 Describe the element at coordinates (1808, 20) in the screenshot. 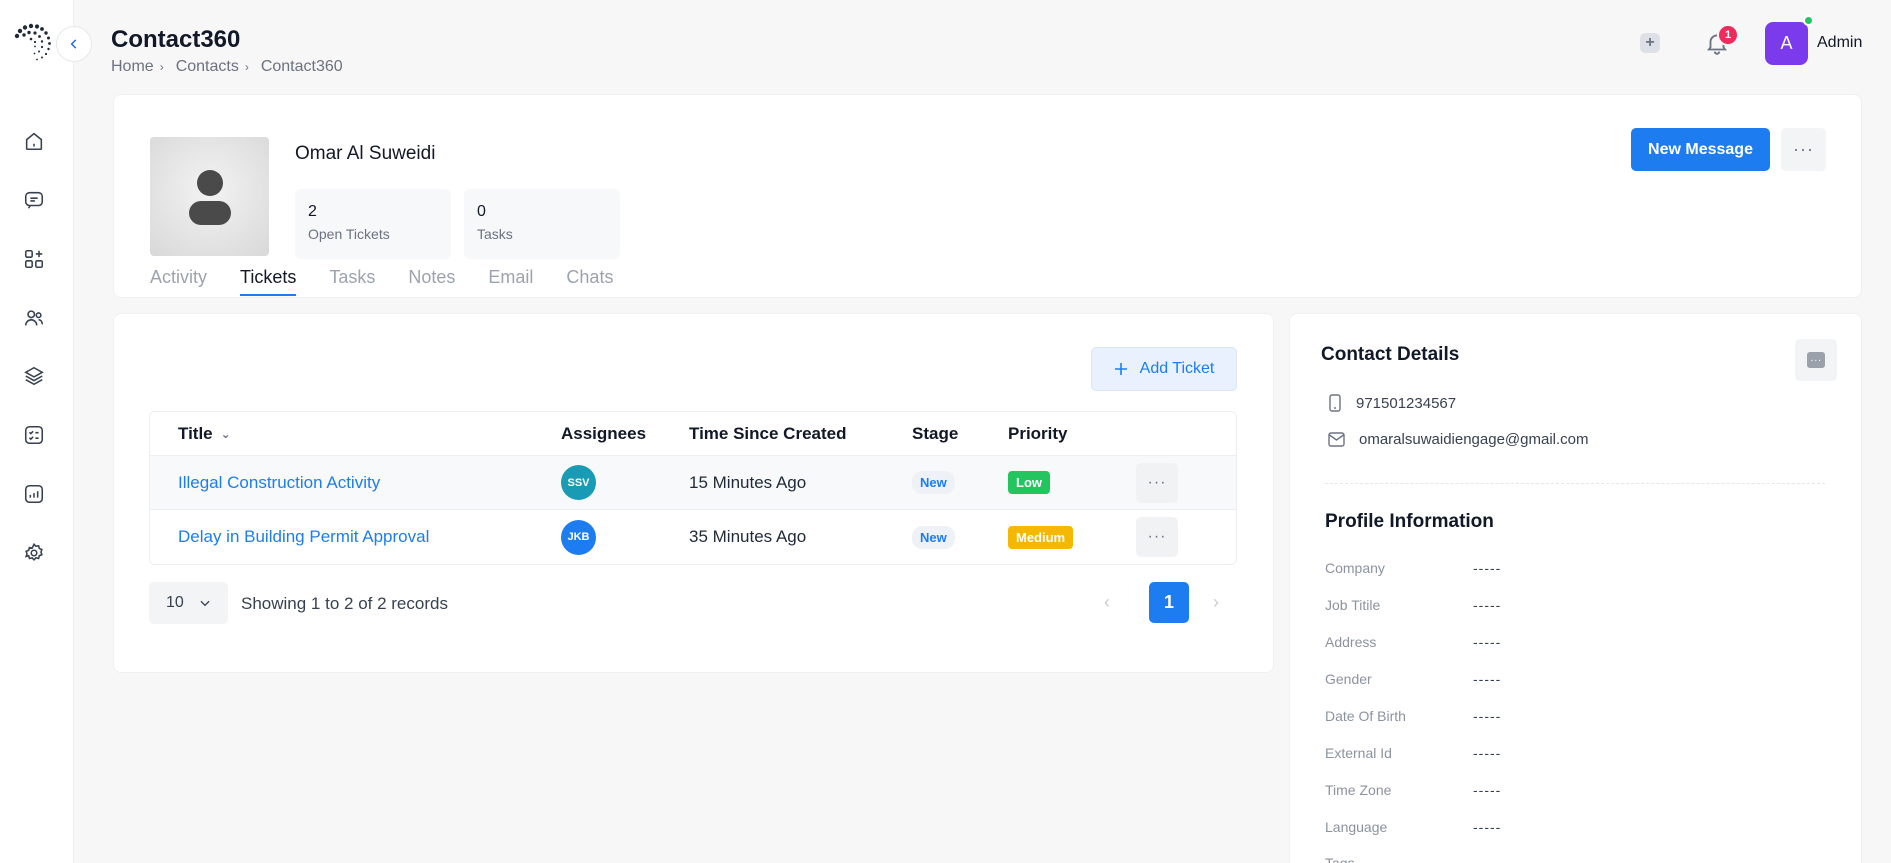

I see `online-status-dot` at that location.